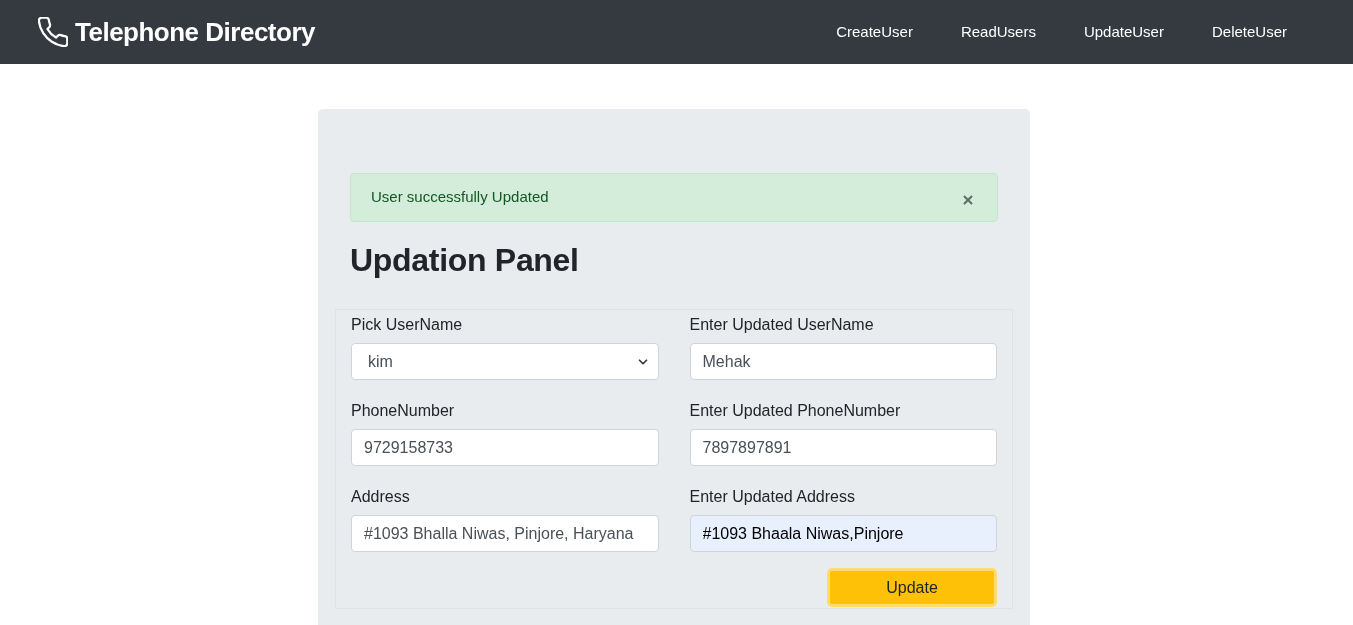  Describe the element at coordinates (998, 32) in the screenshot. I see `nav-link: ReadUsers` at that location.